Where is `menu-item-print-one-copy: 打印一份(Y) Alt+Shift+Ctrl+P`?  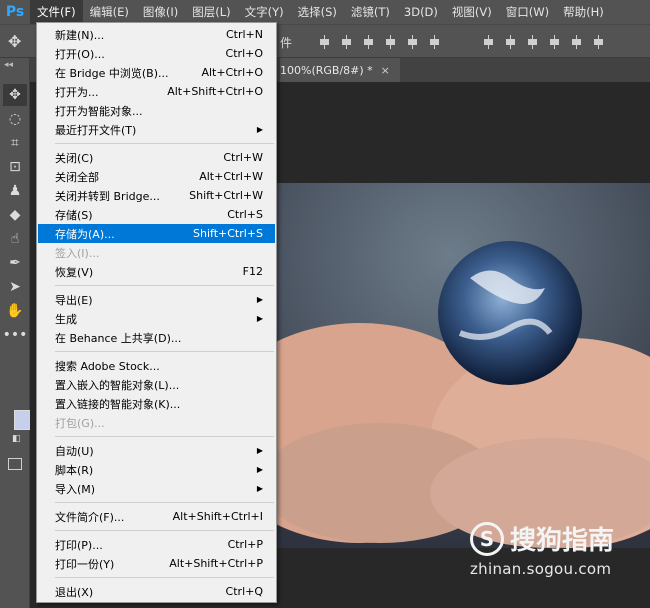 menu-item-print-one-copy: 打印一份(Y) Alt+Shift+Ctrl+P is located at coordinates (156, 563).